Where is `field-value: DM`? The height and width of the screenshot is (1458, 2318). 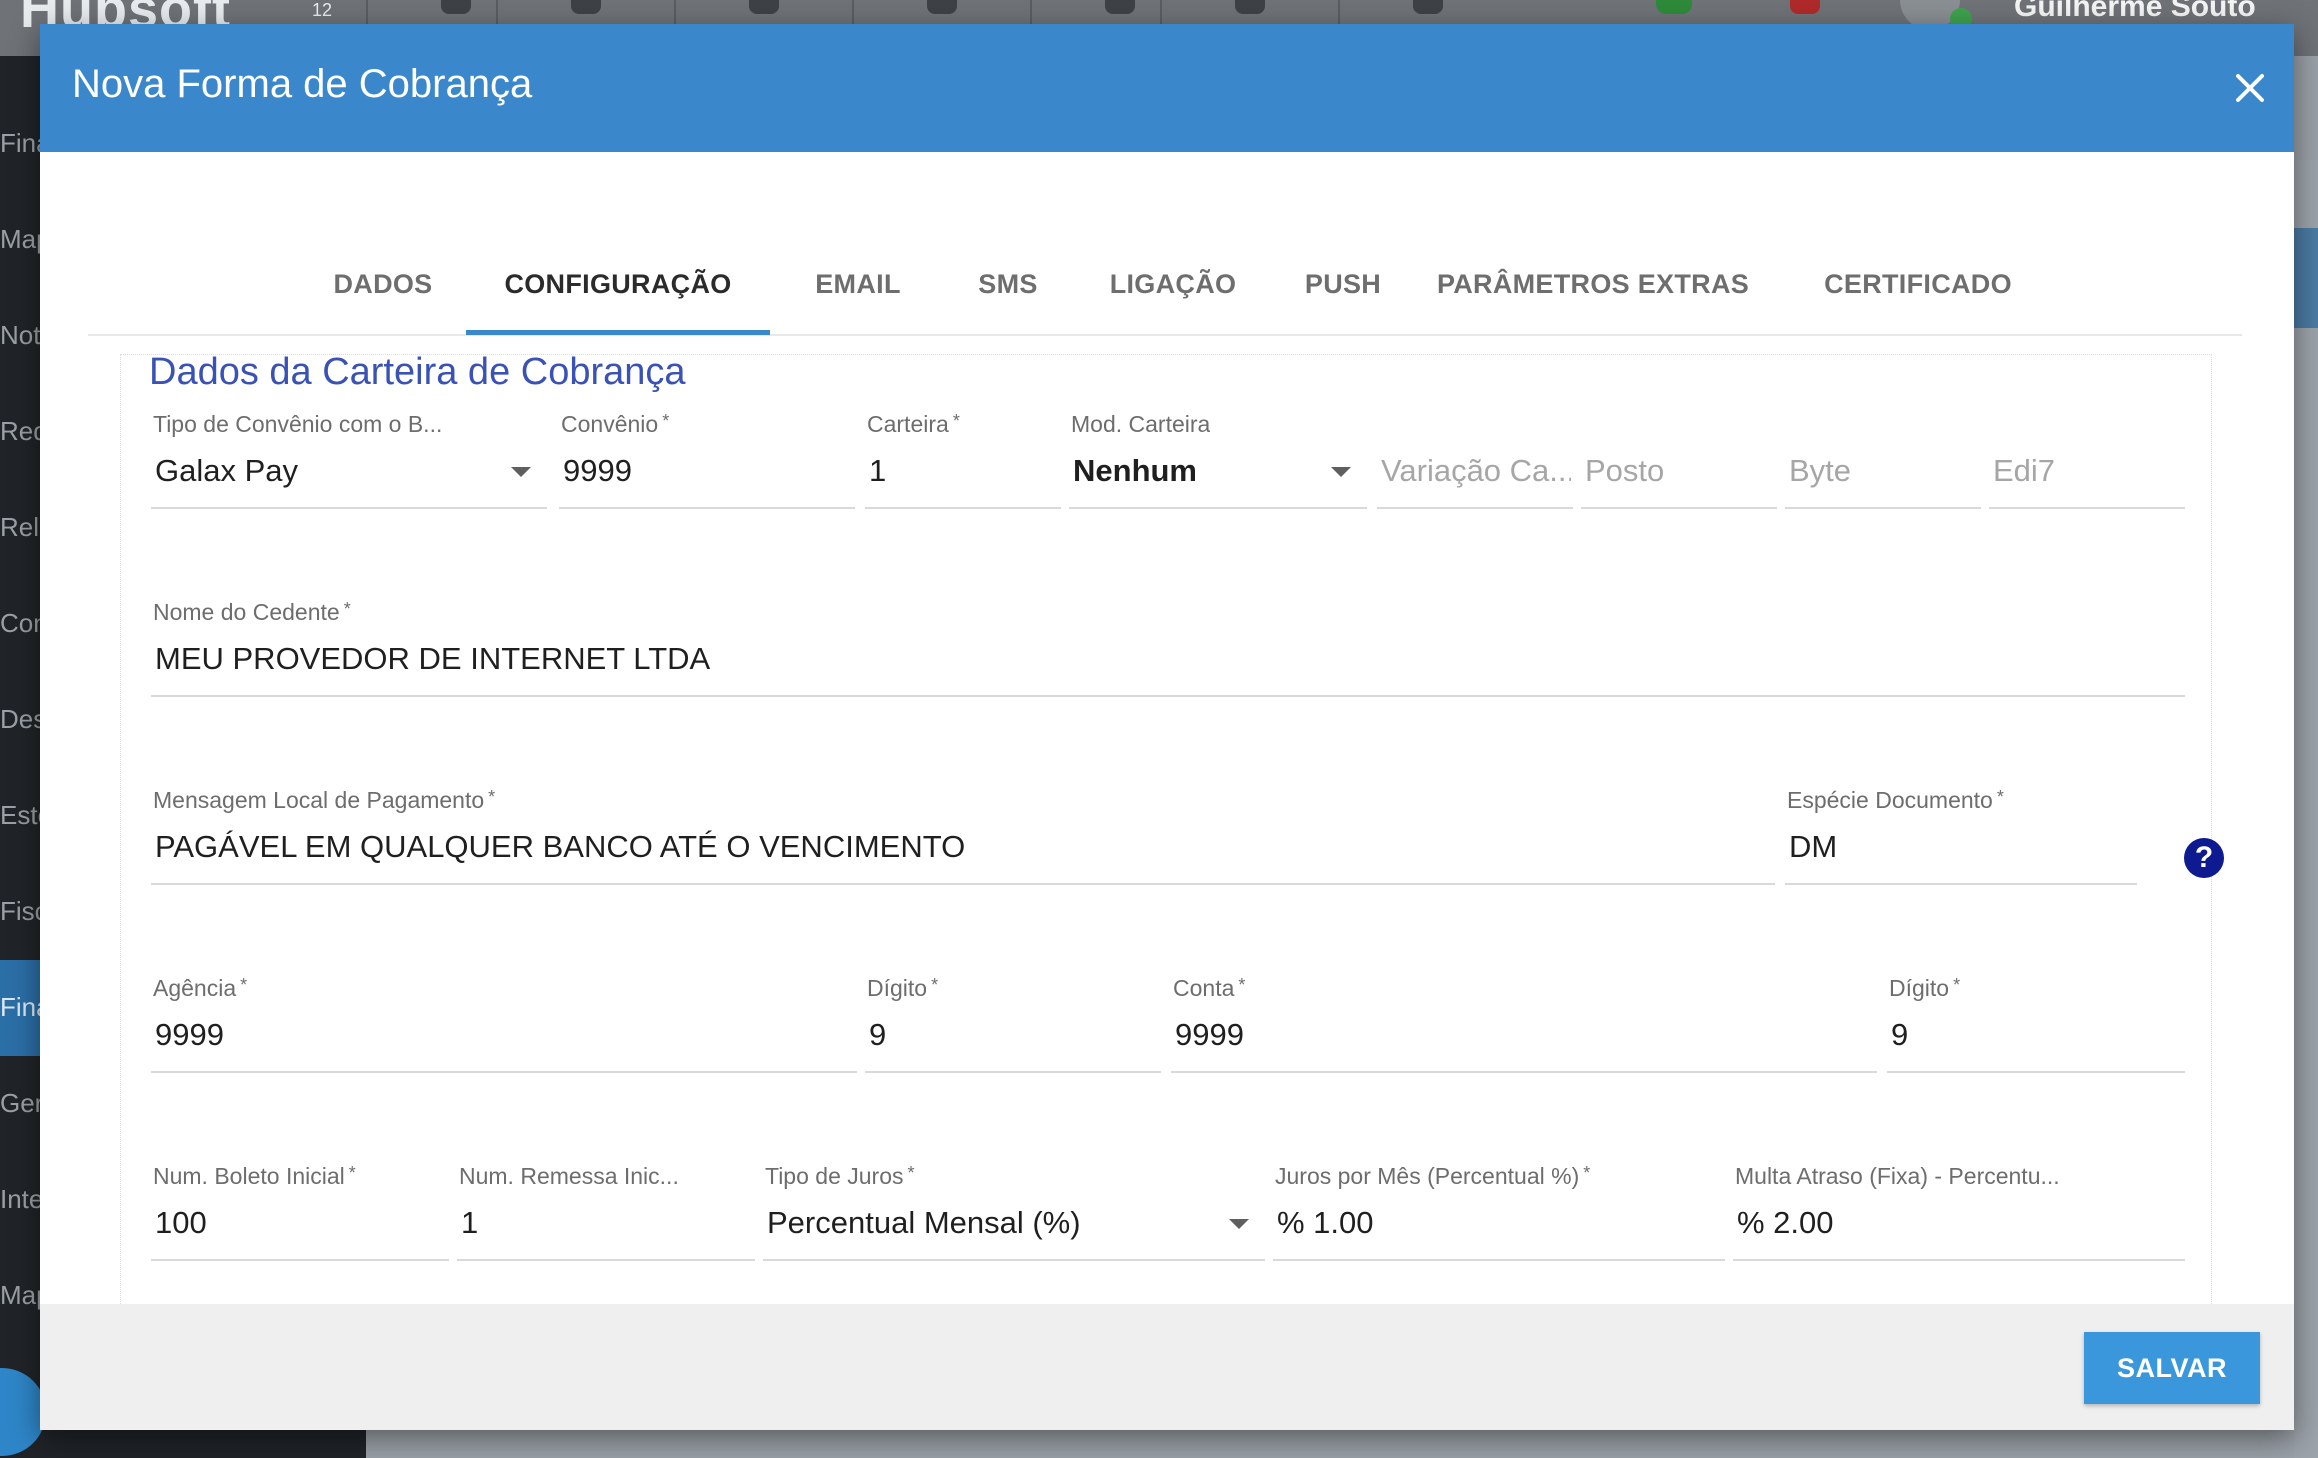 field-value: DM is located at coordinates (1813, 846).